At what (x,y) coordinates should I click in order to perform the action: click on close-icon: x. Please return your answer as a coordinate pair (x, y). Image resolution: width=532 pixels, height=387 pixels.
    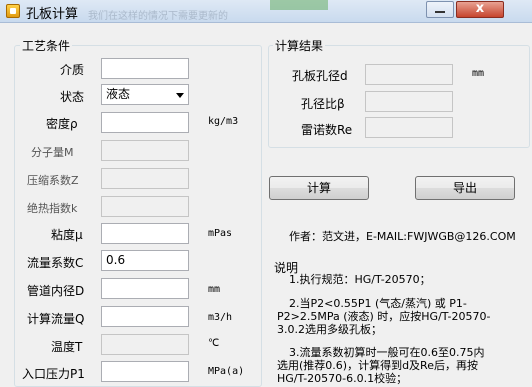
    Looking at the image, I should click on (480, 8).